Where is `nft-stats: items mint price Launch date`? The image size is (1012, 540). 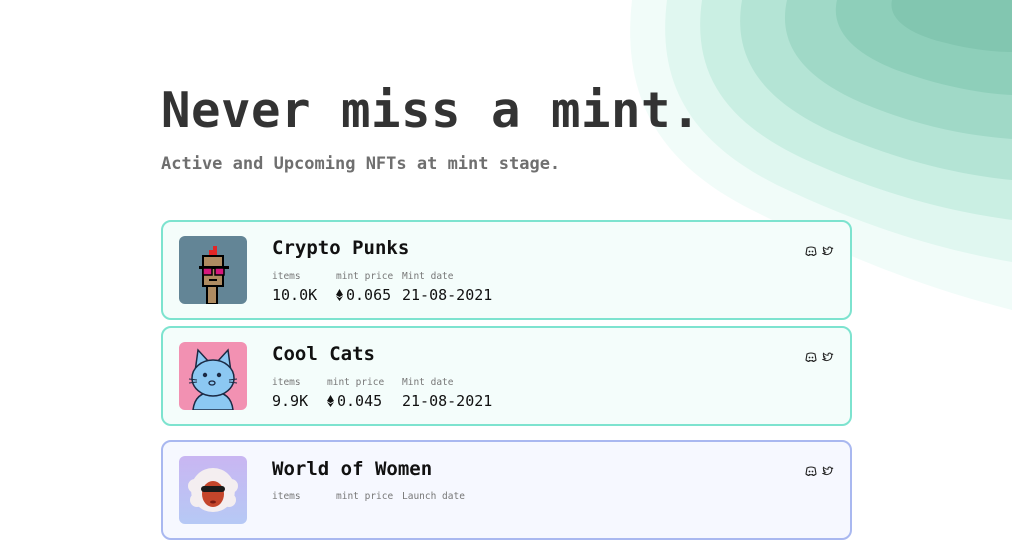 nft-stats: items mint price Launch date is located at coordinates (373, 497).